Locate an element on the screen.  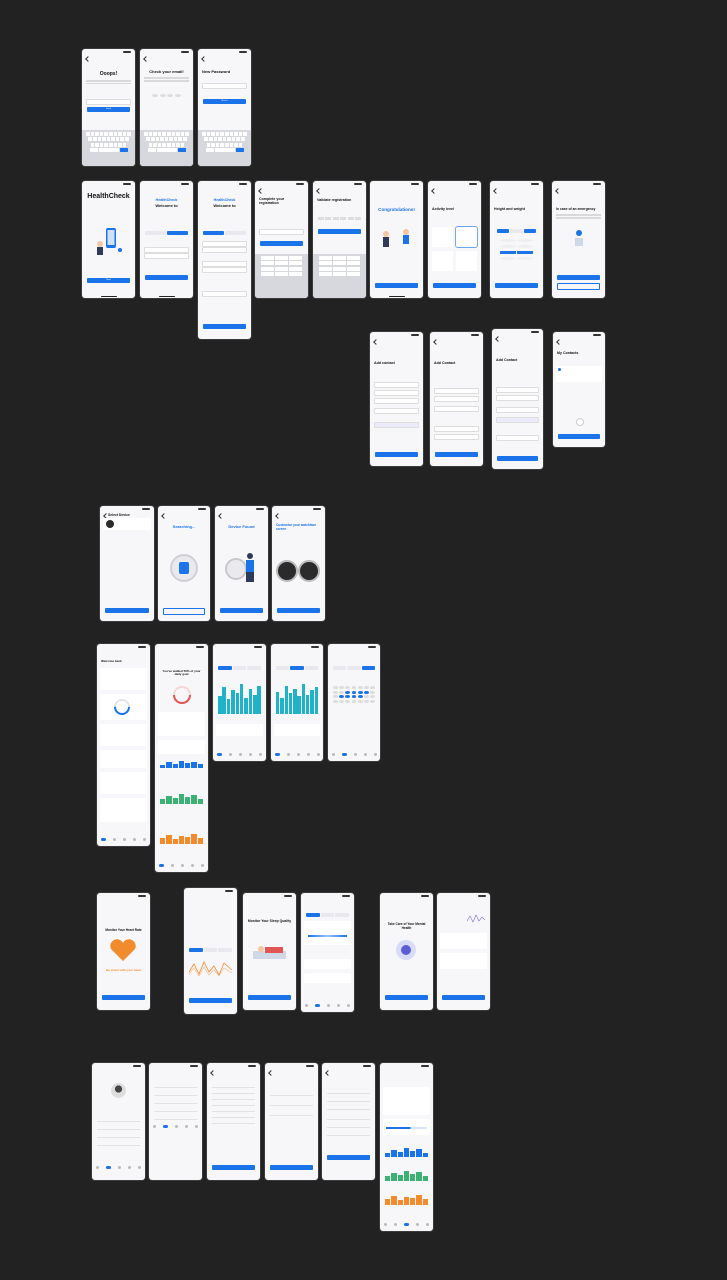
selected-relation is located at coordinates (517, 420).